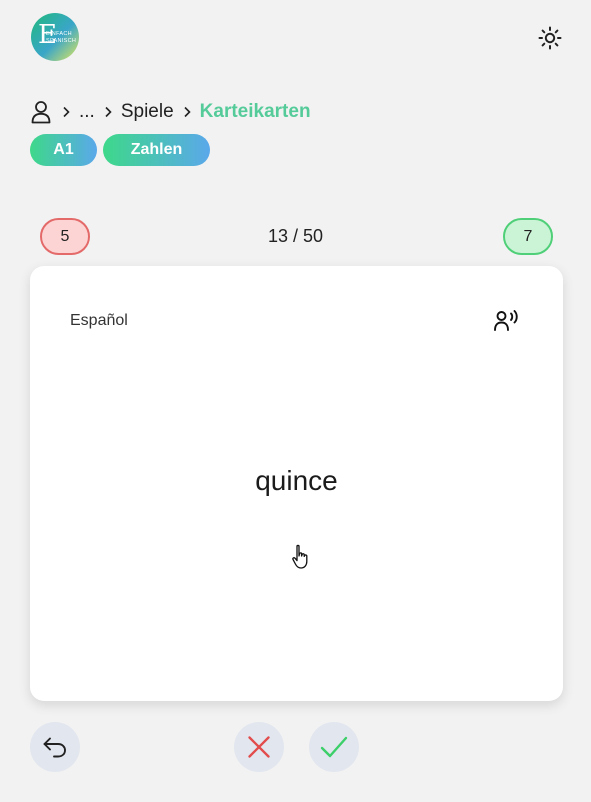  I want to click on x-icon, so click(259, 747).